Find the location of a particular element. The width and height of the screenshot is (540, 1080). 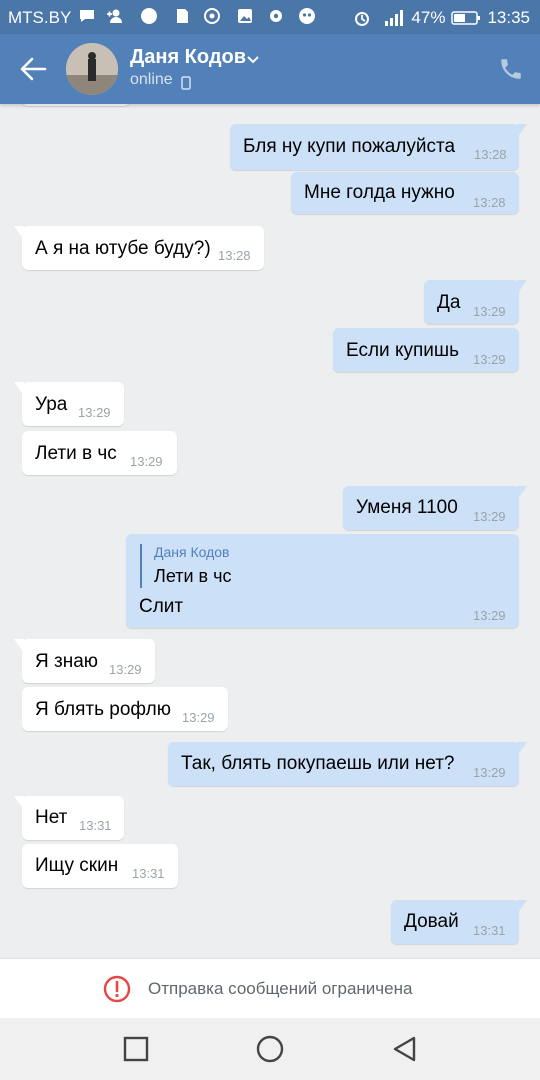

status-right: 47% 13:35 is located at coordinates (441, 18).